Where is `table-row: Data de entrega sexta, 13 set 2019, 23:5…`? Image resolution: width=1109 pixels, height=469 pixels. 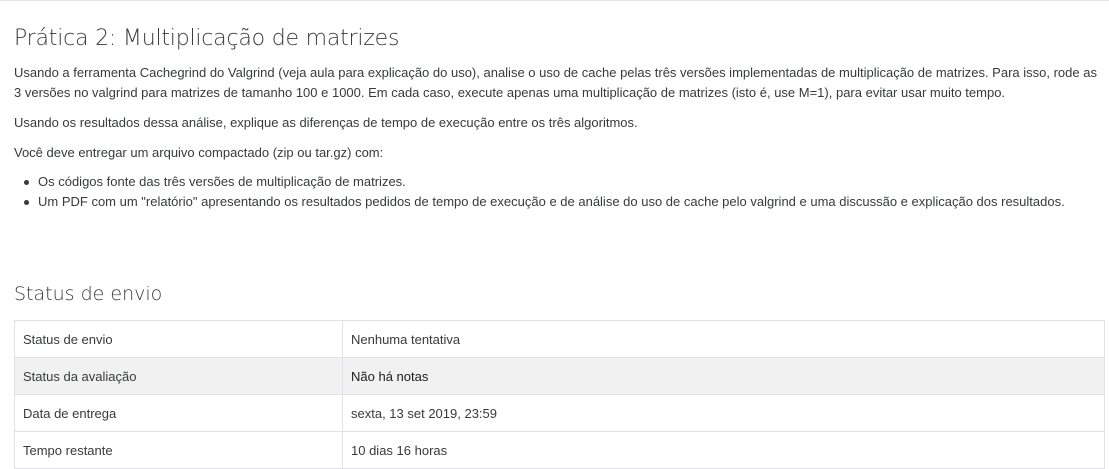
table-row: Data de entrega sexta, 13 set 2019, 23:5… is located at coordinates (559, 413).